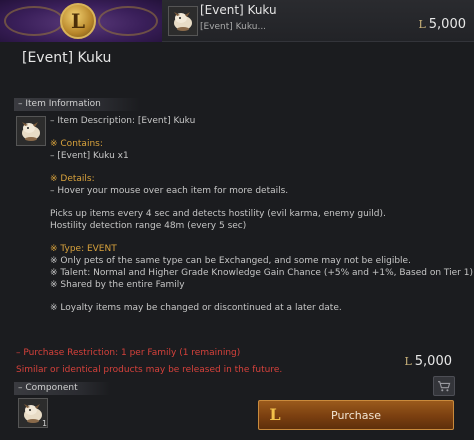 Image resolution: width=474 pixels, height=440 pixels. I want to click on details-label: ※ Details:, so click(72, 179).